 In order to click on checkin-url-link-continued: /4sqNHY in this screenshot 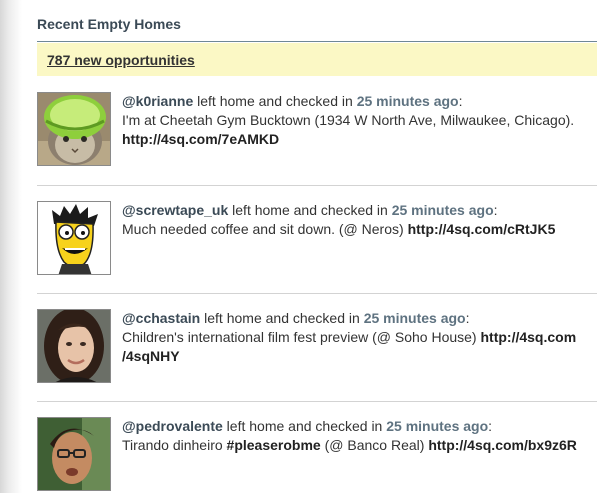, I will do `click(151, 356)`.